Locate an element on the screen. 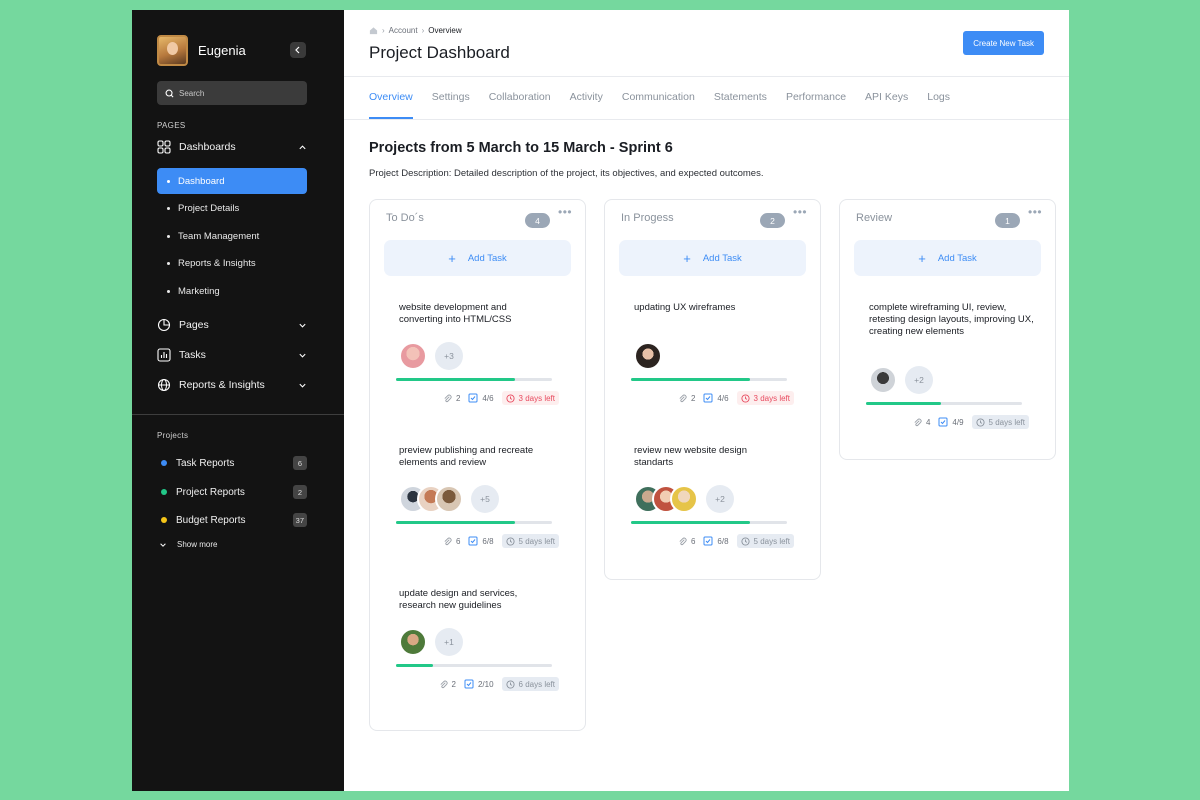  nav-dashboards-label: Dashboards is located at coordinates (207, 147).